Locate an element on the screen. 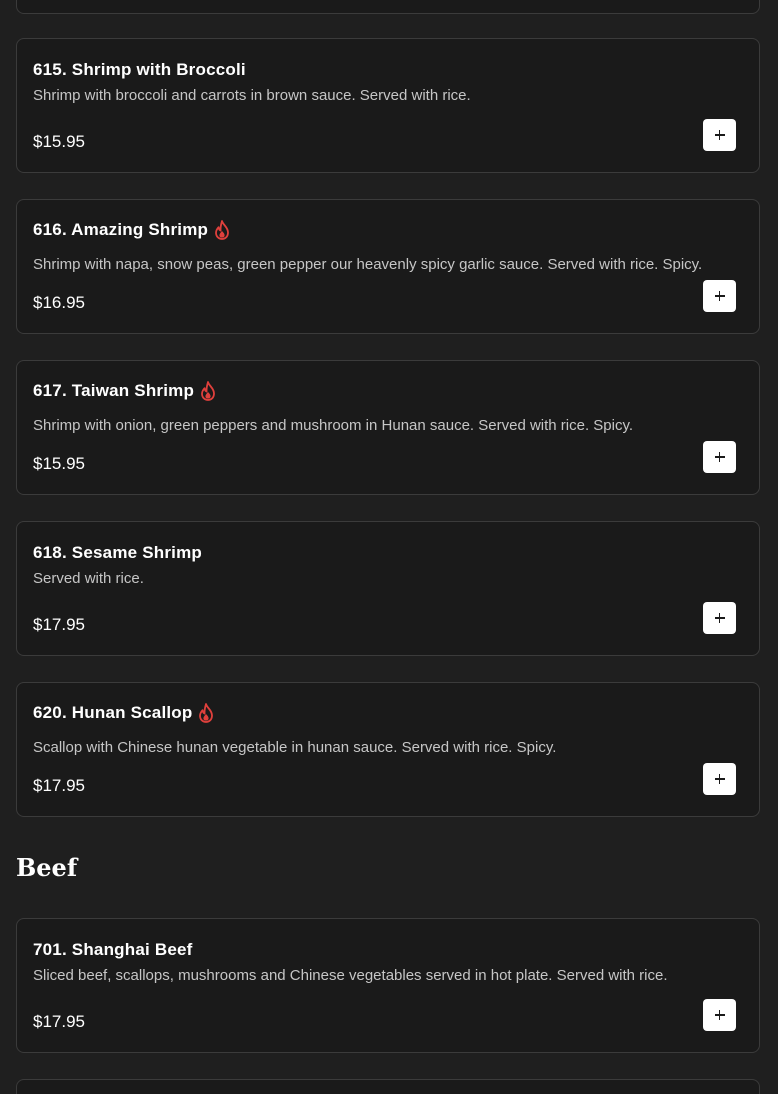 This screenshot has height=1094, width=778. menu-item-title-row: 616. Amazing Shrimp is located at coordinates (131, 230).